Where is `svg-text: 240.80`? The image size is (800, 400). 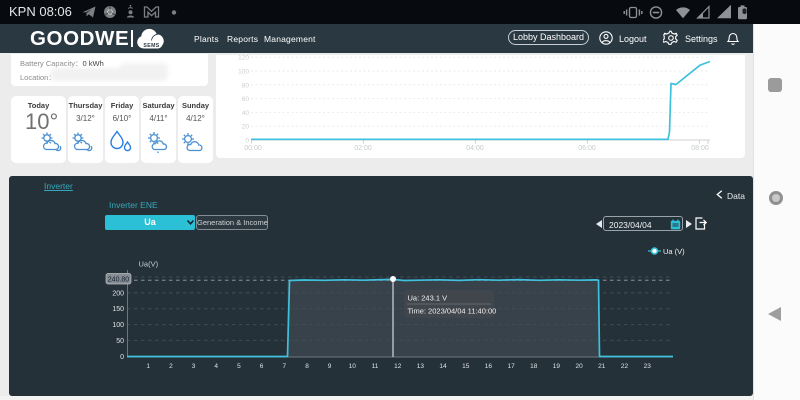 svg-text: 240.80 is located at coordinates (119, 279).